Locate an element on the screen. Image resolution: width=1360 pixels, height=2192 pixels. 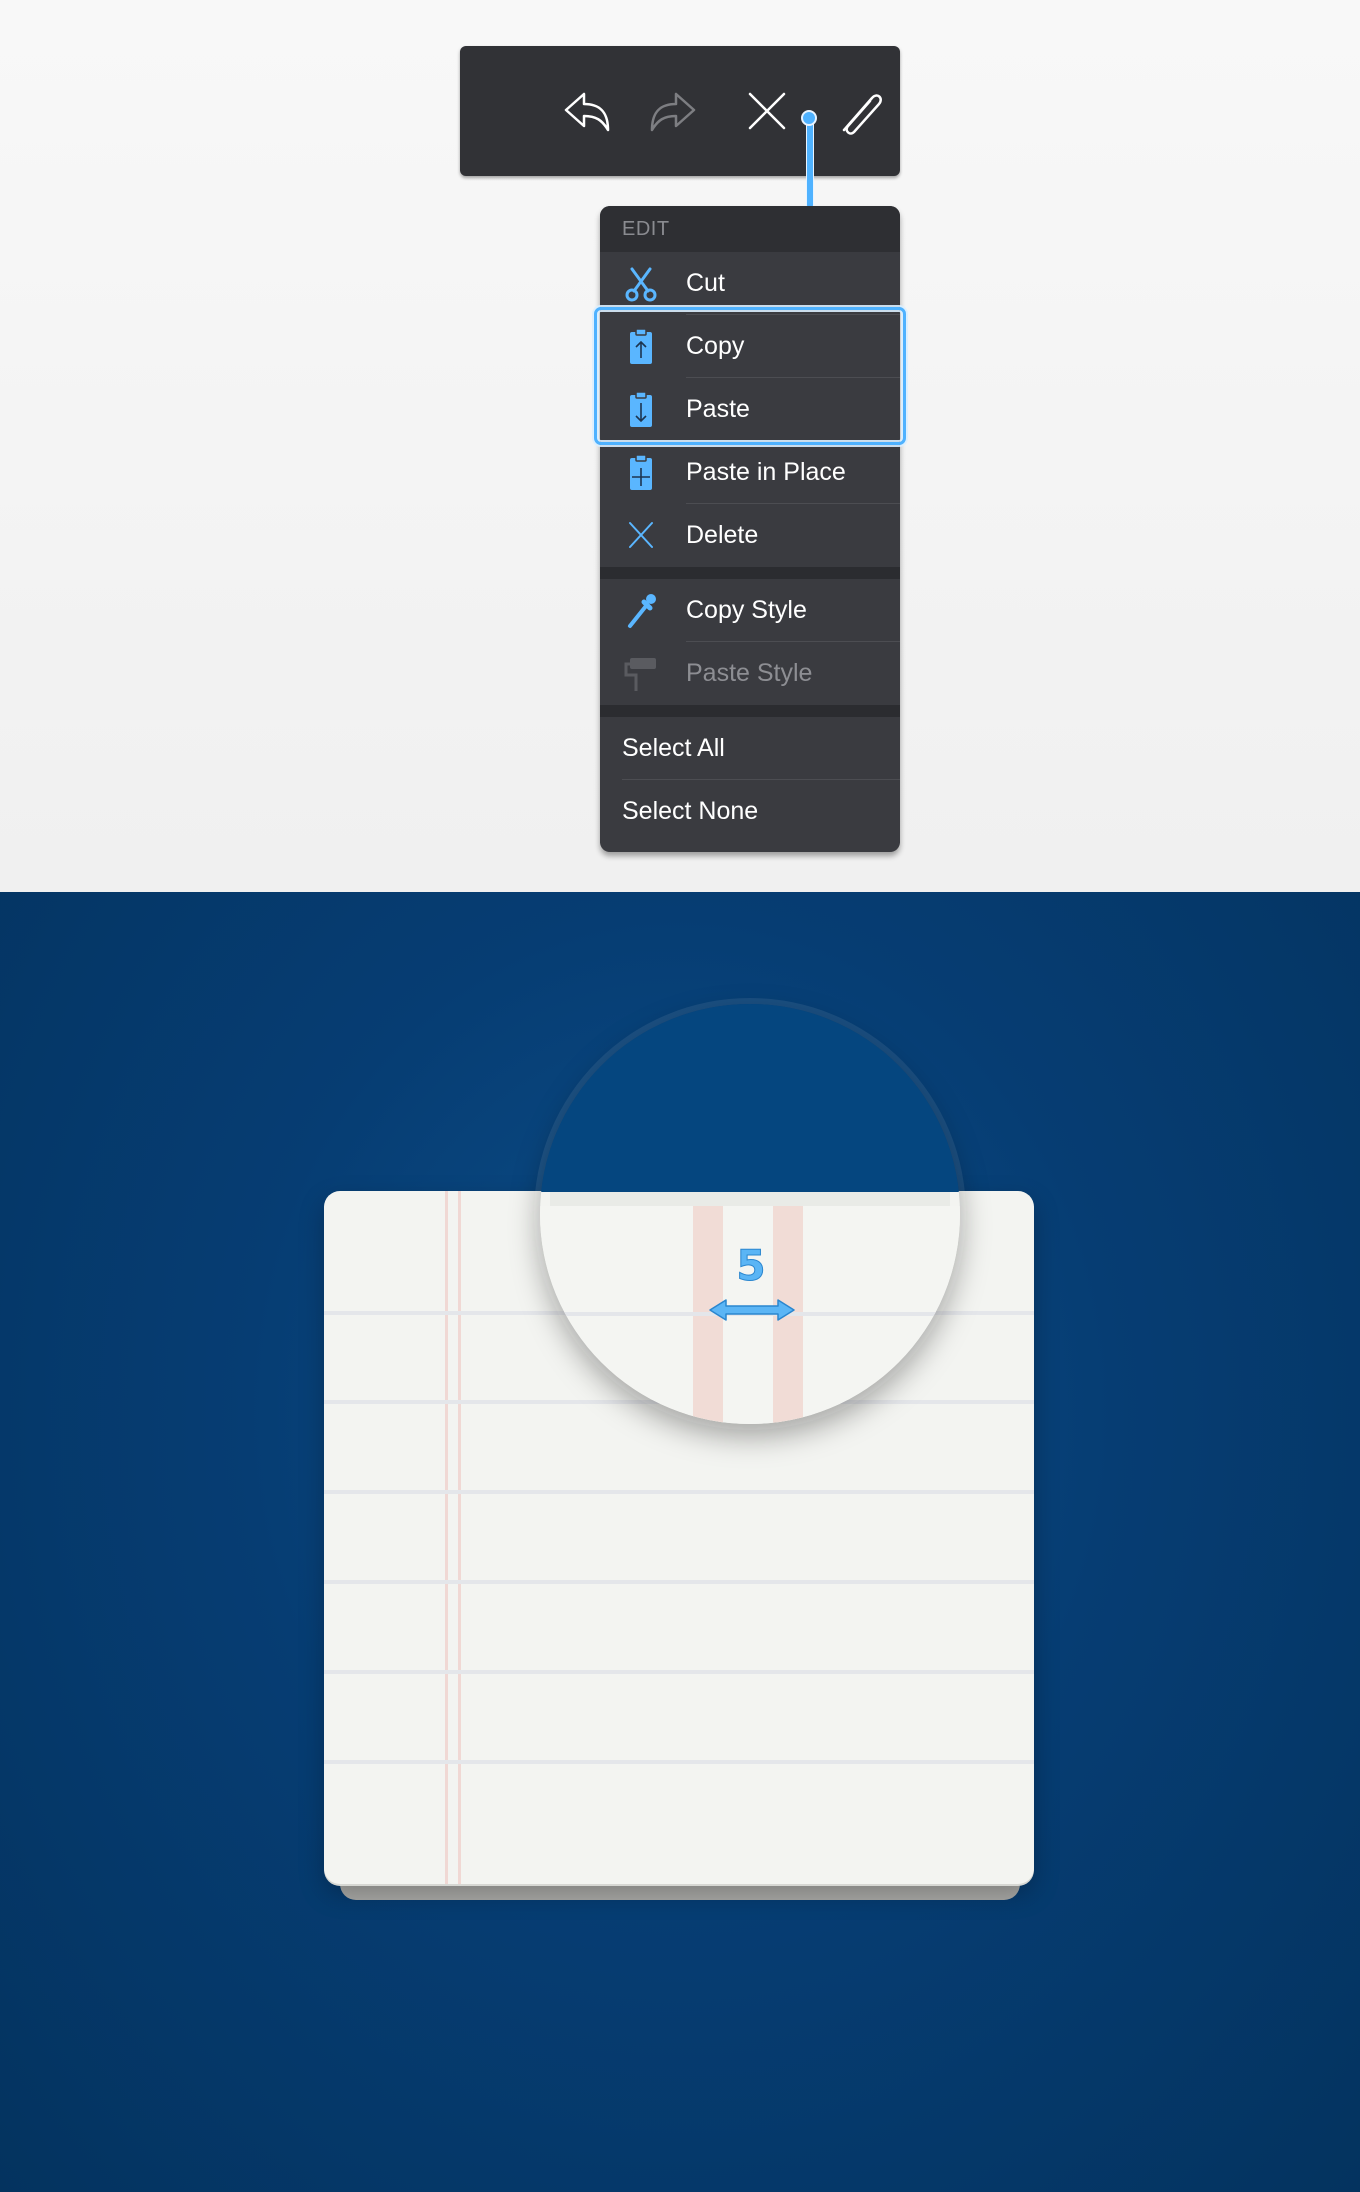
menu-item-select-all: Select All is located at coordinates (750, 748).